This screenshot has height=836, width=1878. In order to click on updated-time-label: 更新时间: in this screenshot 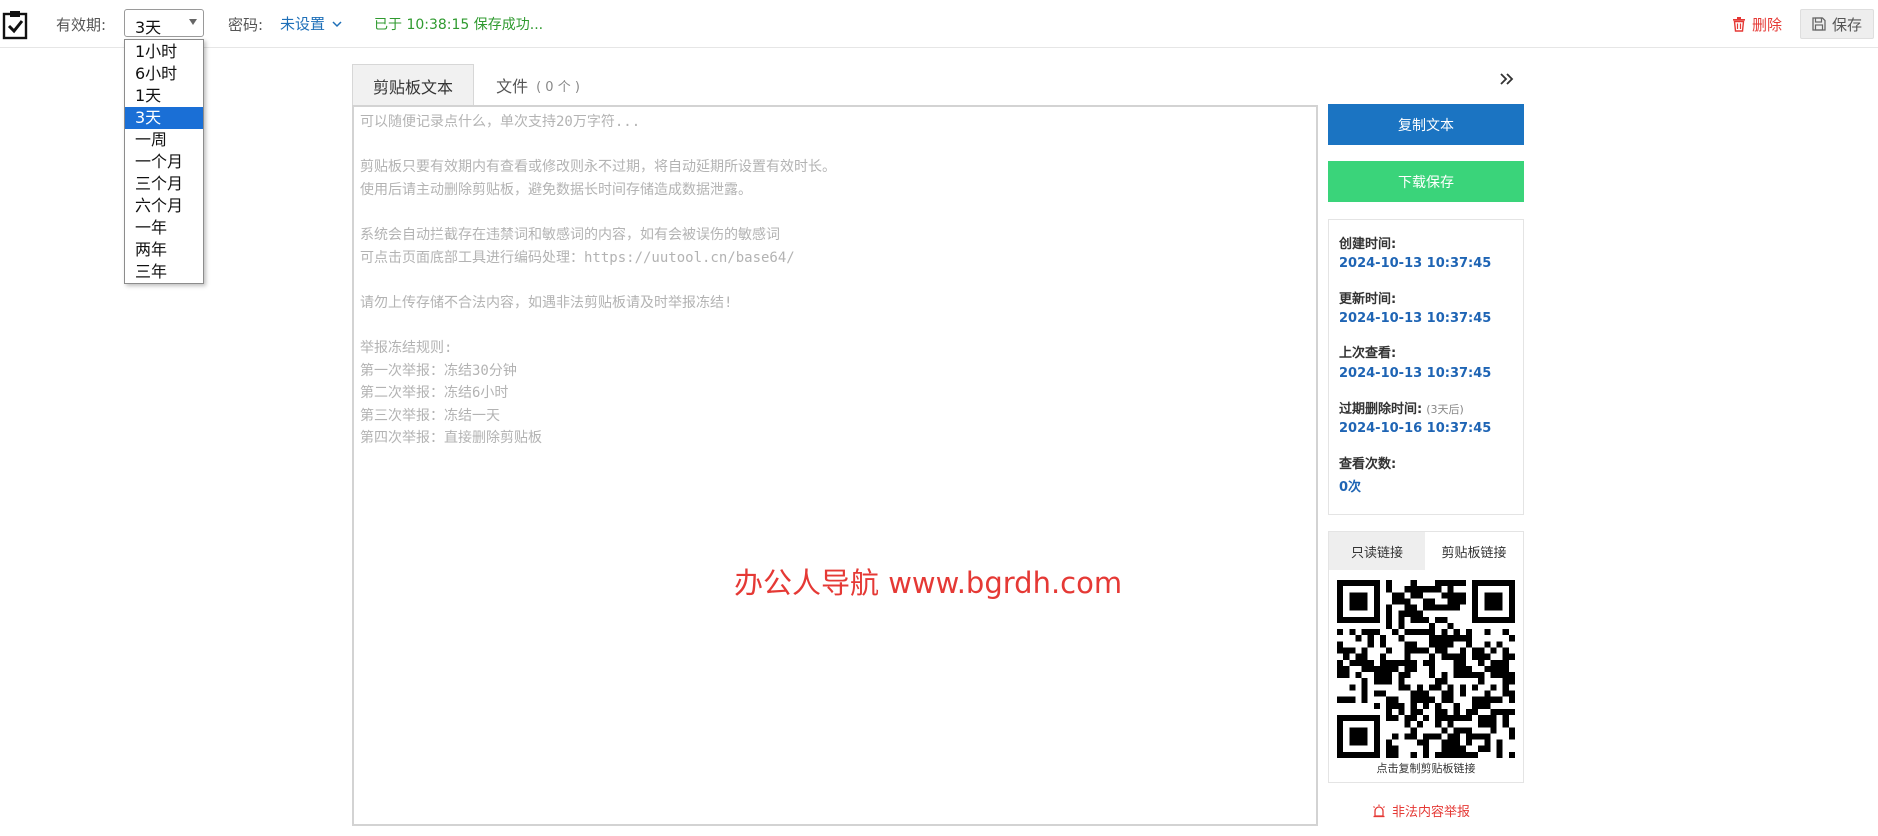, I will do `click(1368, 299)`.